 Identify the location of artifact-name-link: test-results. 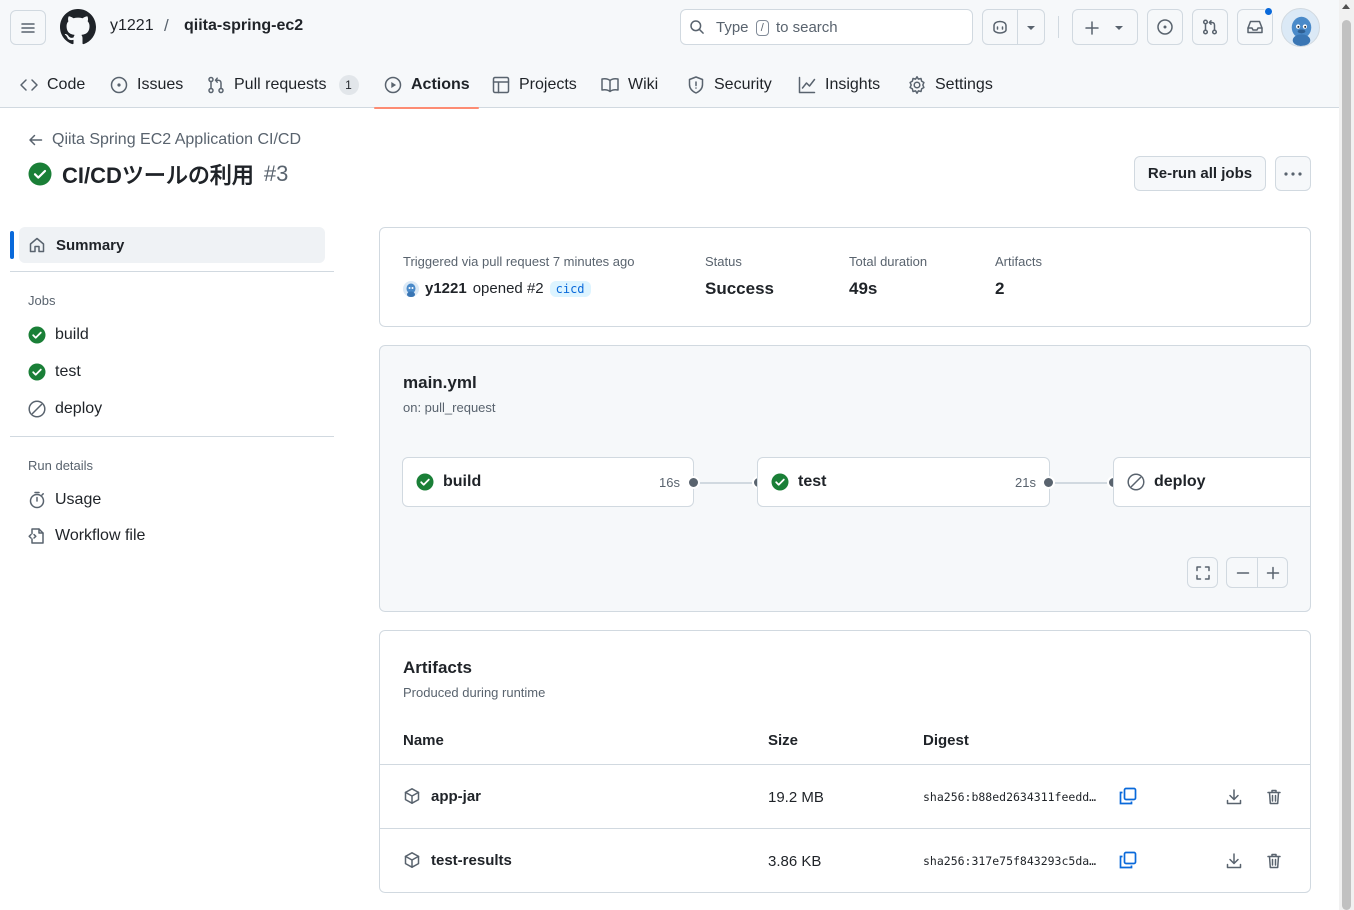
(457, 860).